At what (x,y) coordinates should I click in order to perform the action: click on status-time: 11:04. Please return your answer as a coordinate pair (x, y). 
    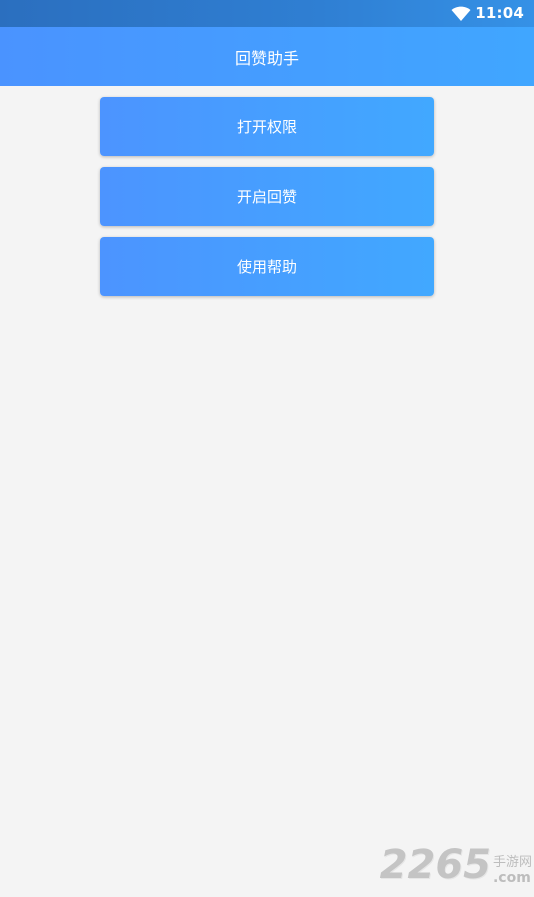
    Looking at the image, I should click on (499, 13).